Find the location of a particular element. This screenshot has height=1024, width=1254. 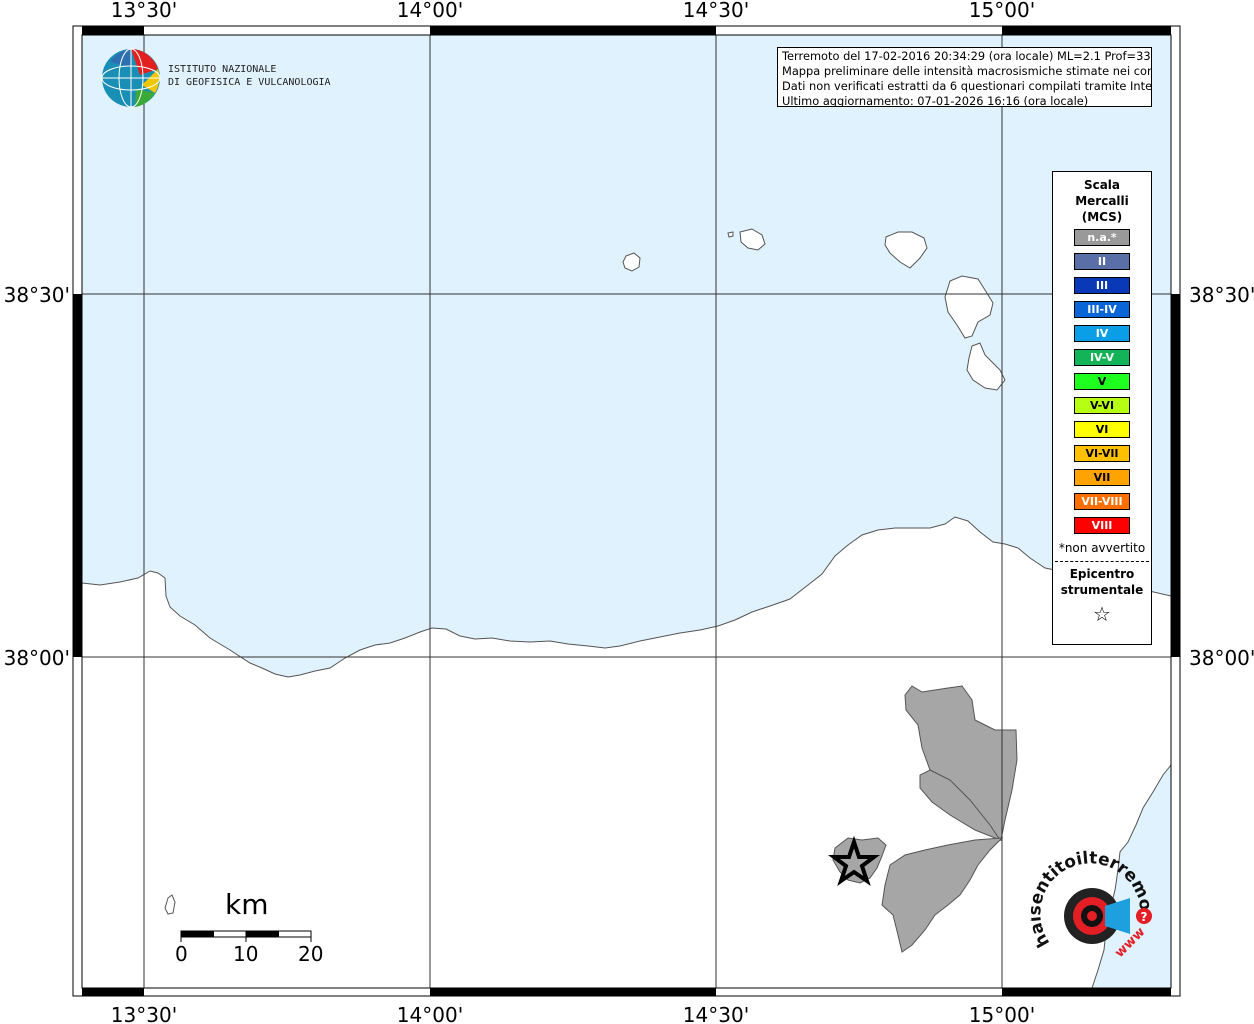

left-label-3830: 38°30' is located at coordinates (37, 295).